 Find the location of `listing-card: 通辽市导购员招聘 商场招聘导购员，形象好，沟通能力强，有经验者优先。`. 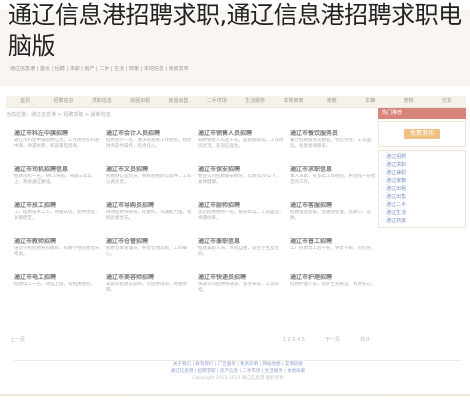

listing-card: 通辽市导购员招聘 商场招聘导购员，形象好，沟通能力强，有经验者优先。 is located at coordinates (149, 218).